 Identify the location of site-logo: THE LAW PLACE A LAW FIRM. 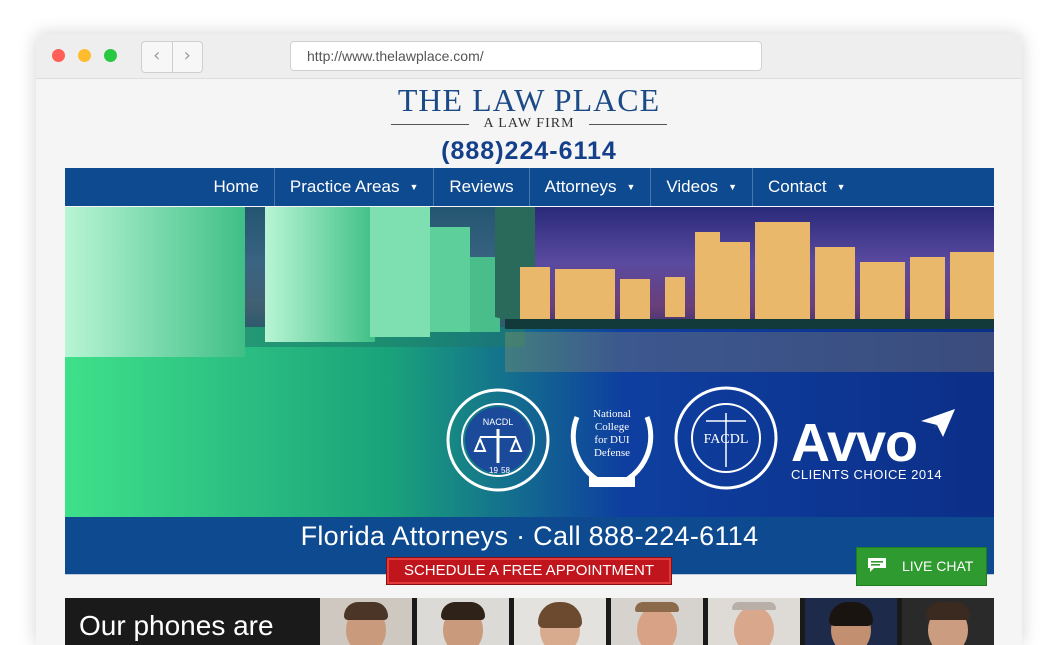
(529, 107).